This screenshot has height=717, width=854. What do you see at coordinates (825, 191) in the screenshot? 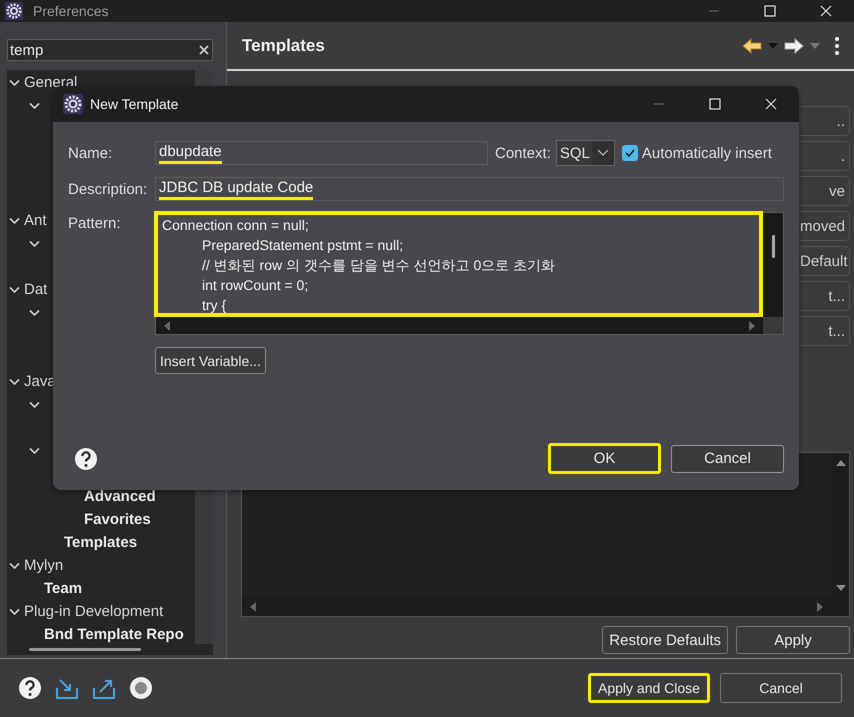
I see `side-button: ve` at bounding box center [825, 191].